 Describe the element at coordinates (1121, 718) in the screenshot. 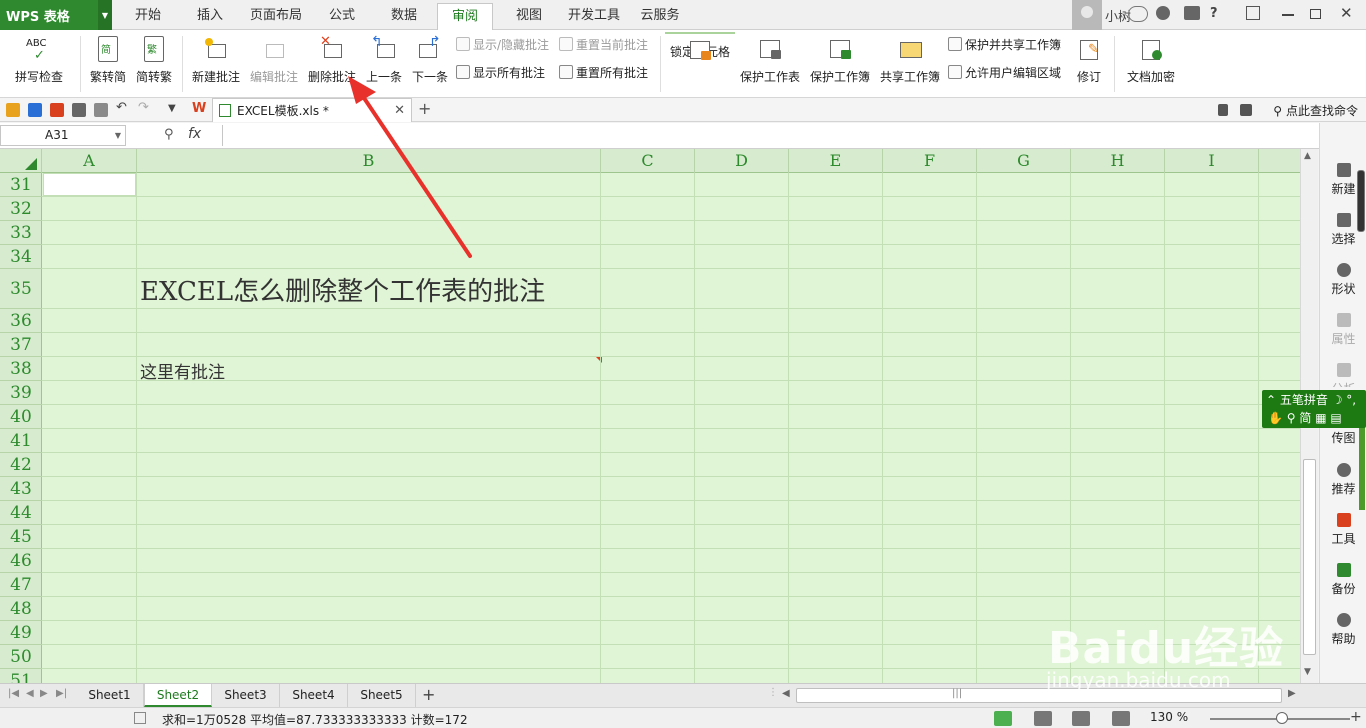

I see `reading-view-icon` at that location.